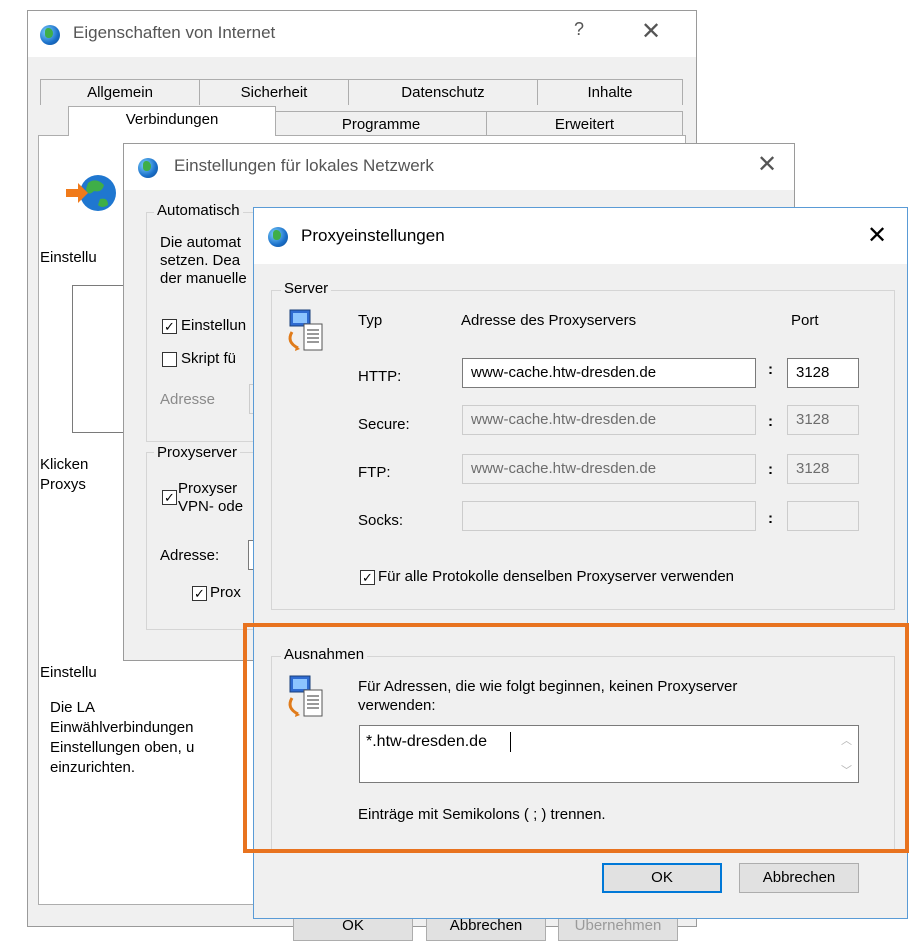  I want to click on socks-port-input, so click(823, 516).